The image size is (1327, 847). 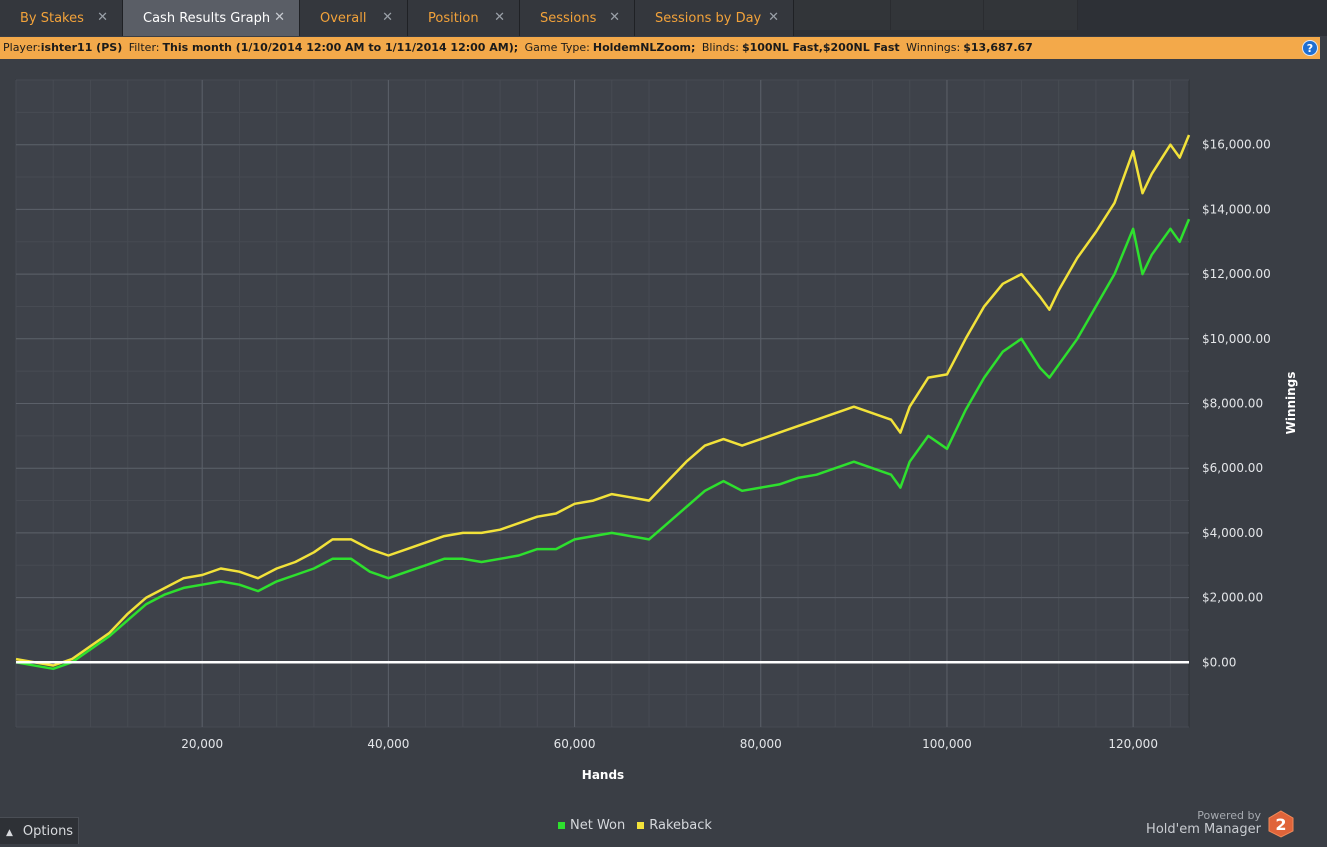 What do you see at coordinates (998, 47) in the screenshot?
I see `winnings-value: $13,687.67` at bounding box center [998, 47].